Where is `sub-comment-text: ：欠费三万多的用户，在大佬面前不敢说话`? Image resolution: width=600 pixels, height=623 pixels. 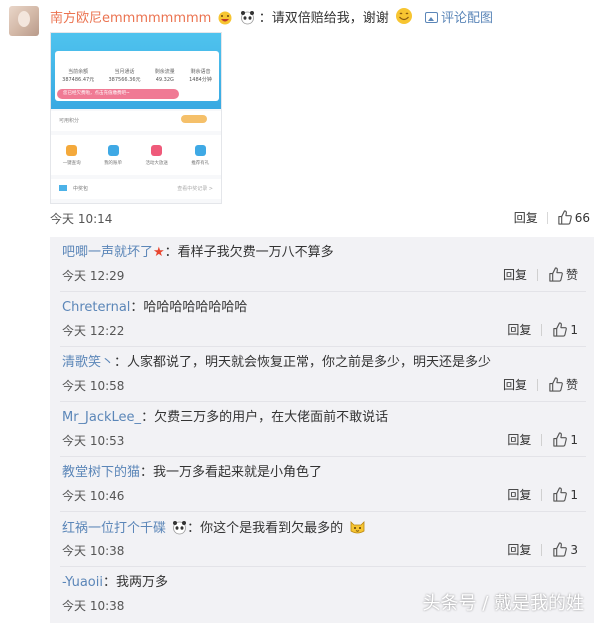 sub-comment-text: ：欠费三万多的用户，在大佬面前不敢说话 is located at coordinates (265, 417).